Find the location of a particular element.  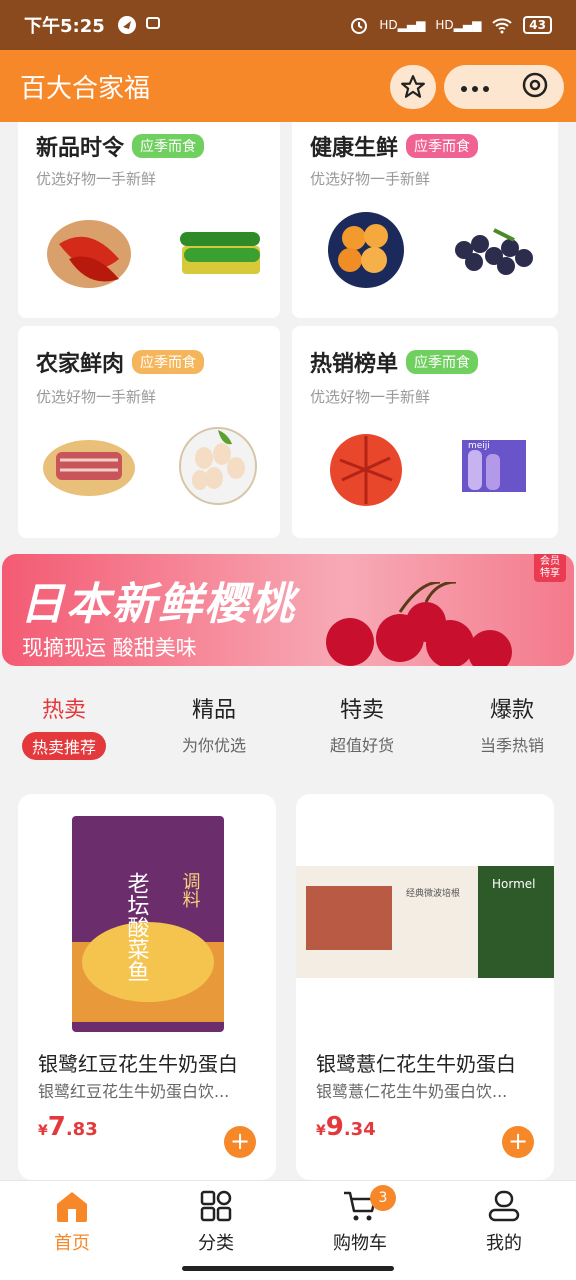

product-name: 银鹭薏仁花生牛奶蛋白 is located at coordinates (416, 1064).